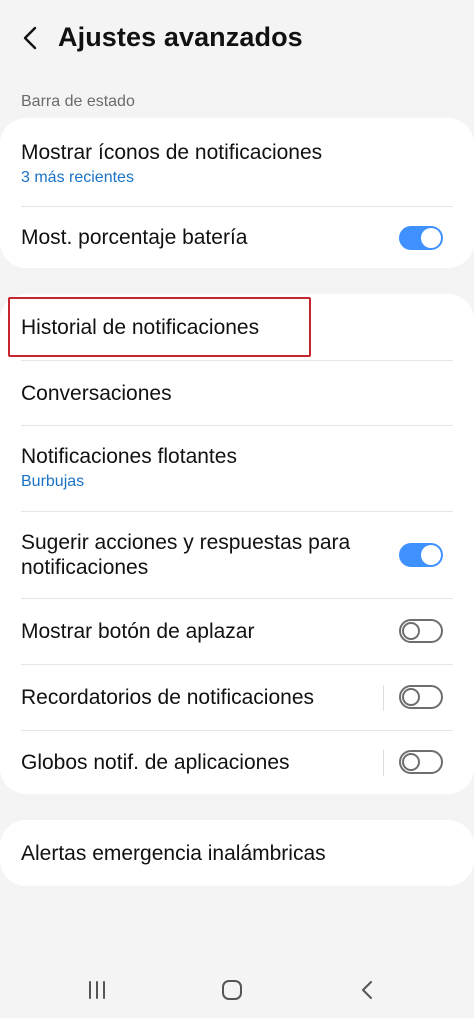 This screenshot has width=474, height=1018. What do you see at coordinates (134, 237) in the screenshot?
I see `row-title: Most. porcentaje batería` at bounding box center [134, 237].